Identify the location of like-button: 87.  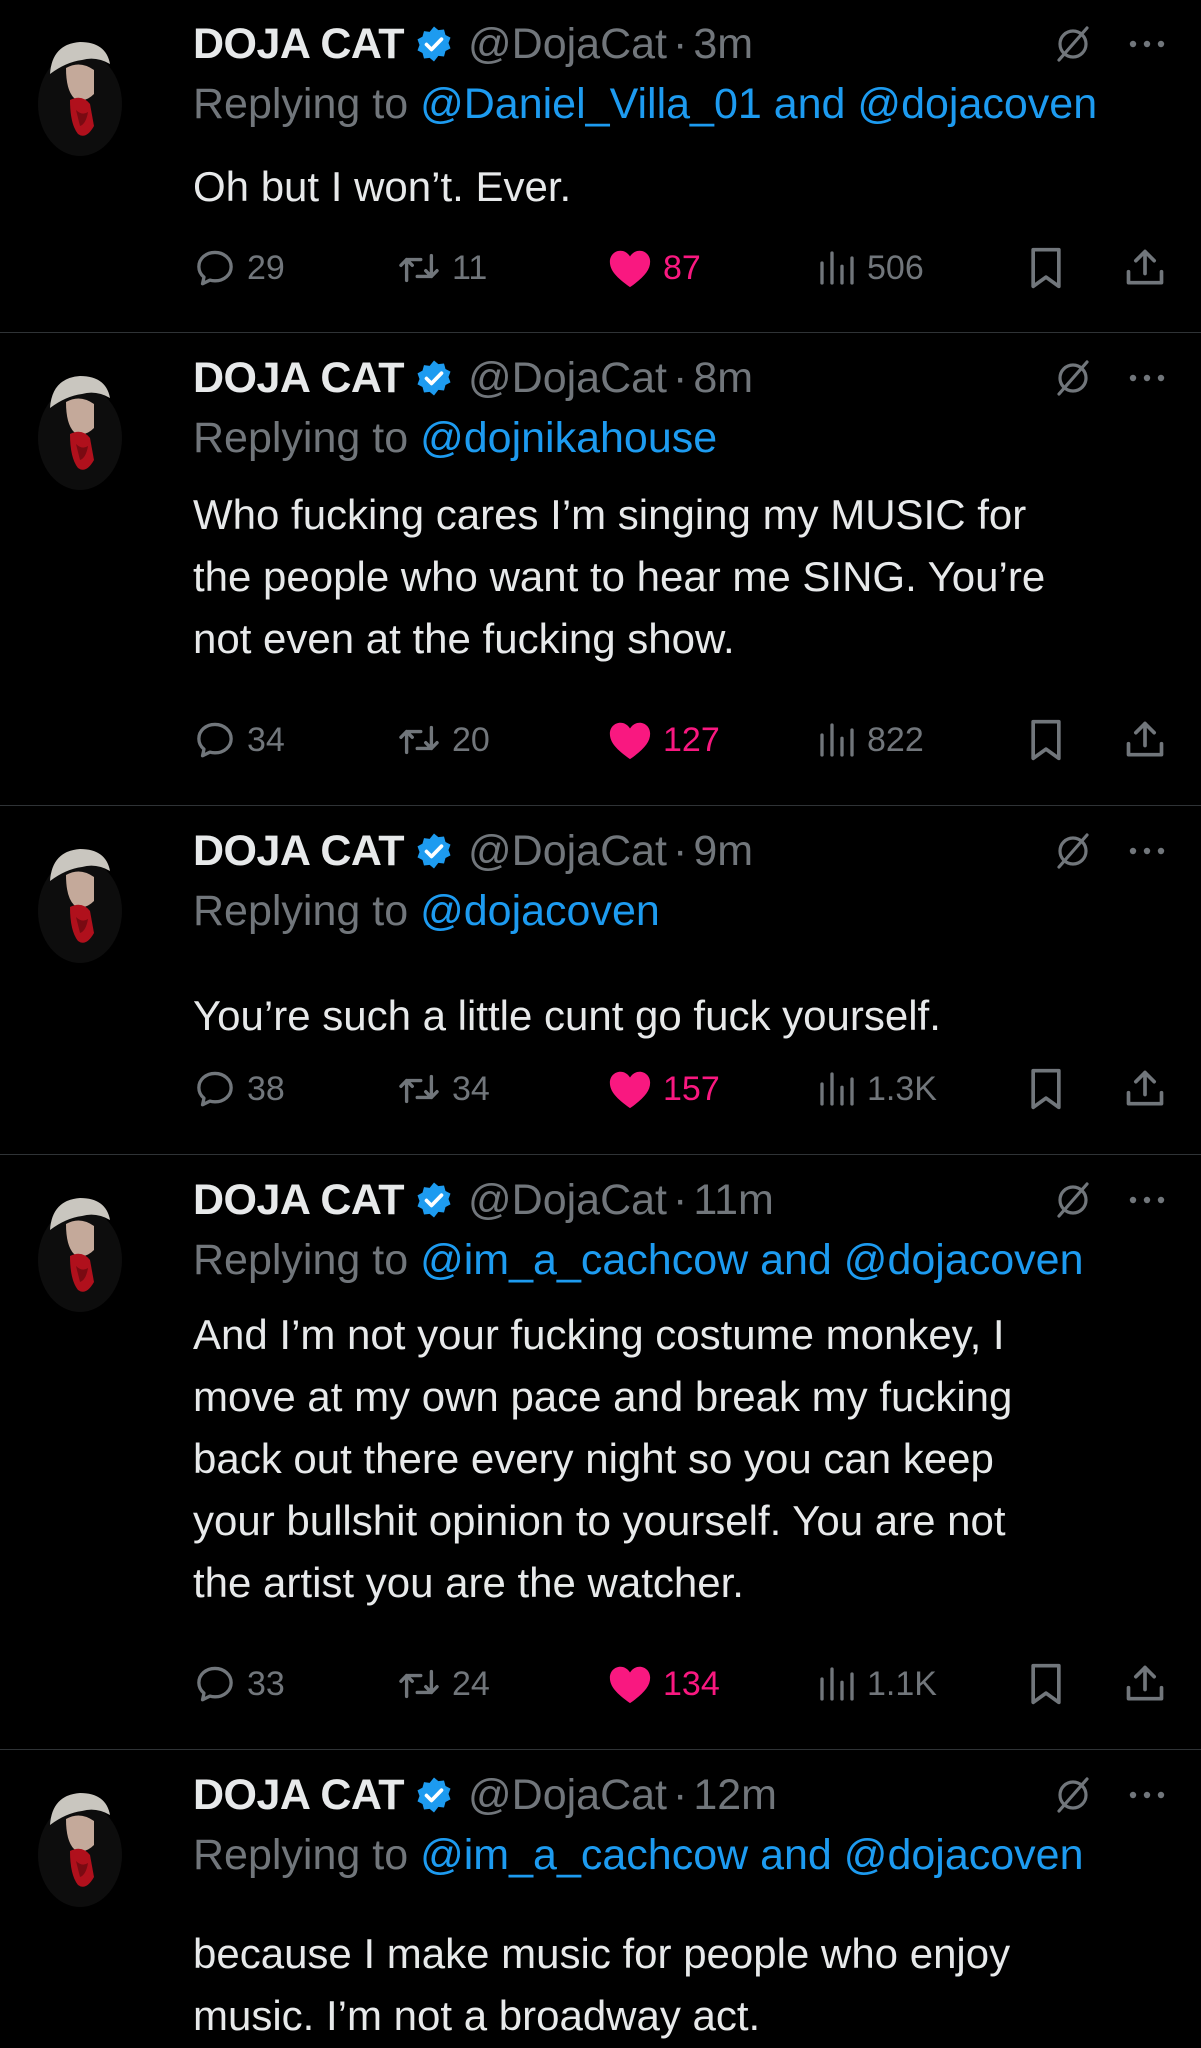
(654, 268).